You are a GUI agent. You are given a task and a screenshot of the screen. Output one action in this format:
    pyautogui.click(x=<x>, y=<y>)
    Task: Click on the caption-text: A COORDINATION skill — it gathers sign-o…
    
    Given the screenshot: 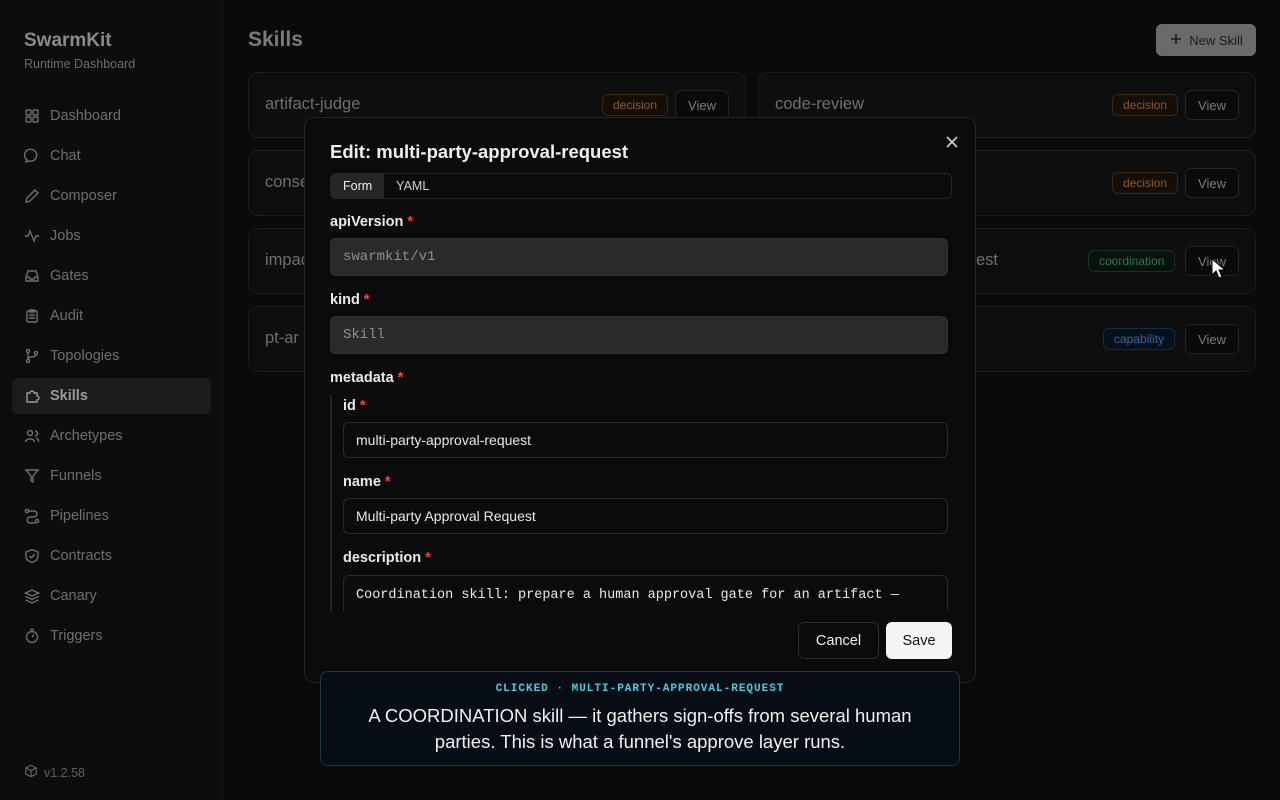 What is the action you would take?
    pyautogui.click(x=640, y=728)
    